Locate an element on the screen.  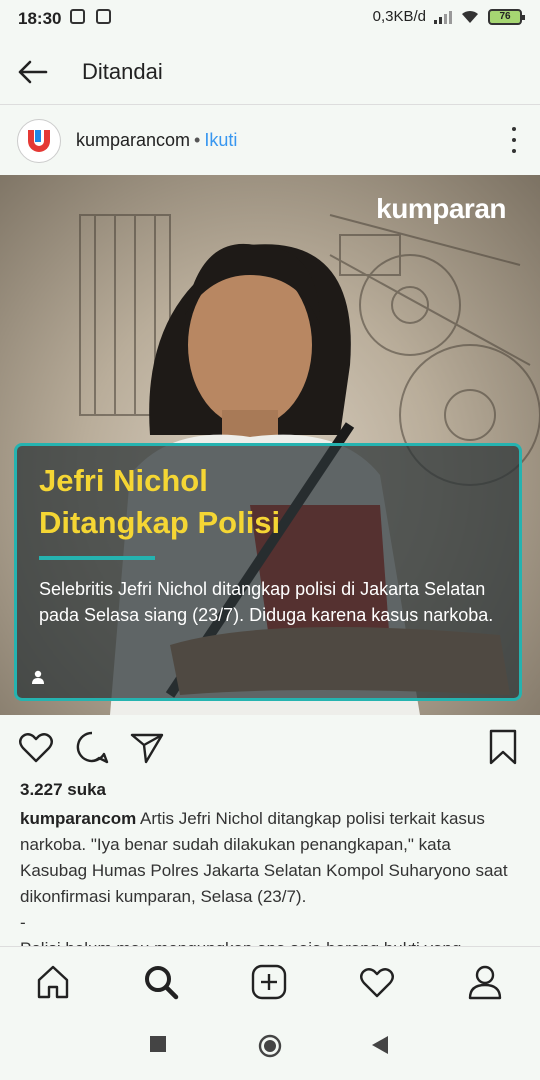
comment-icon is located at coordinates (92, 747).